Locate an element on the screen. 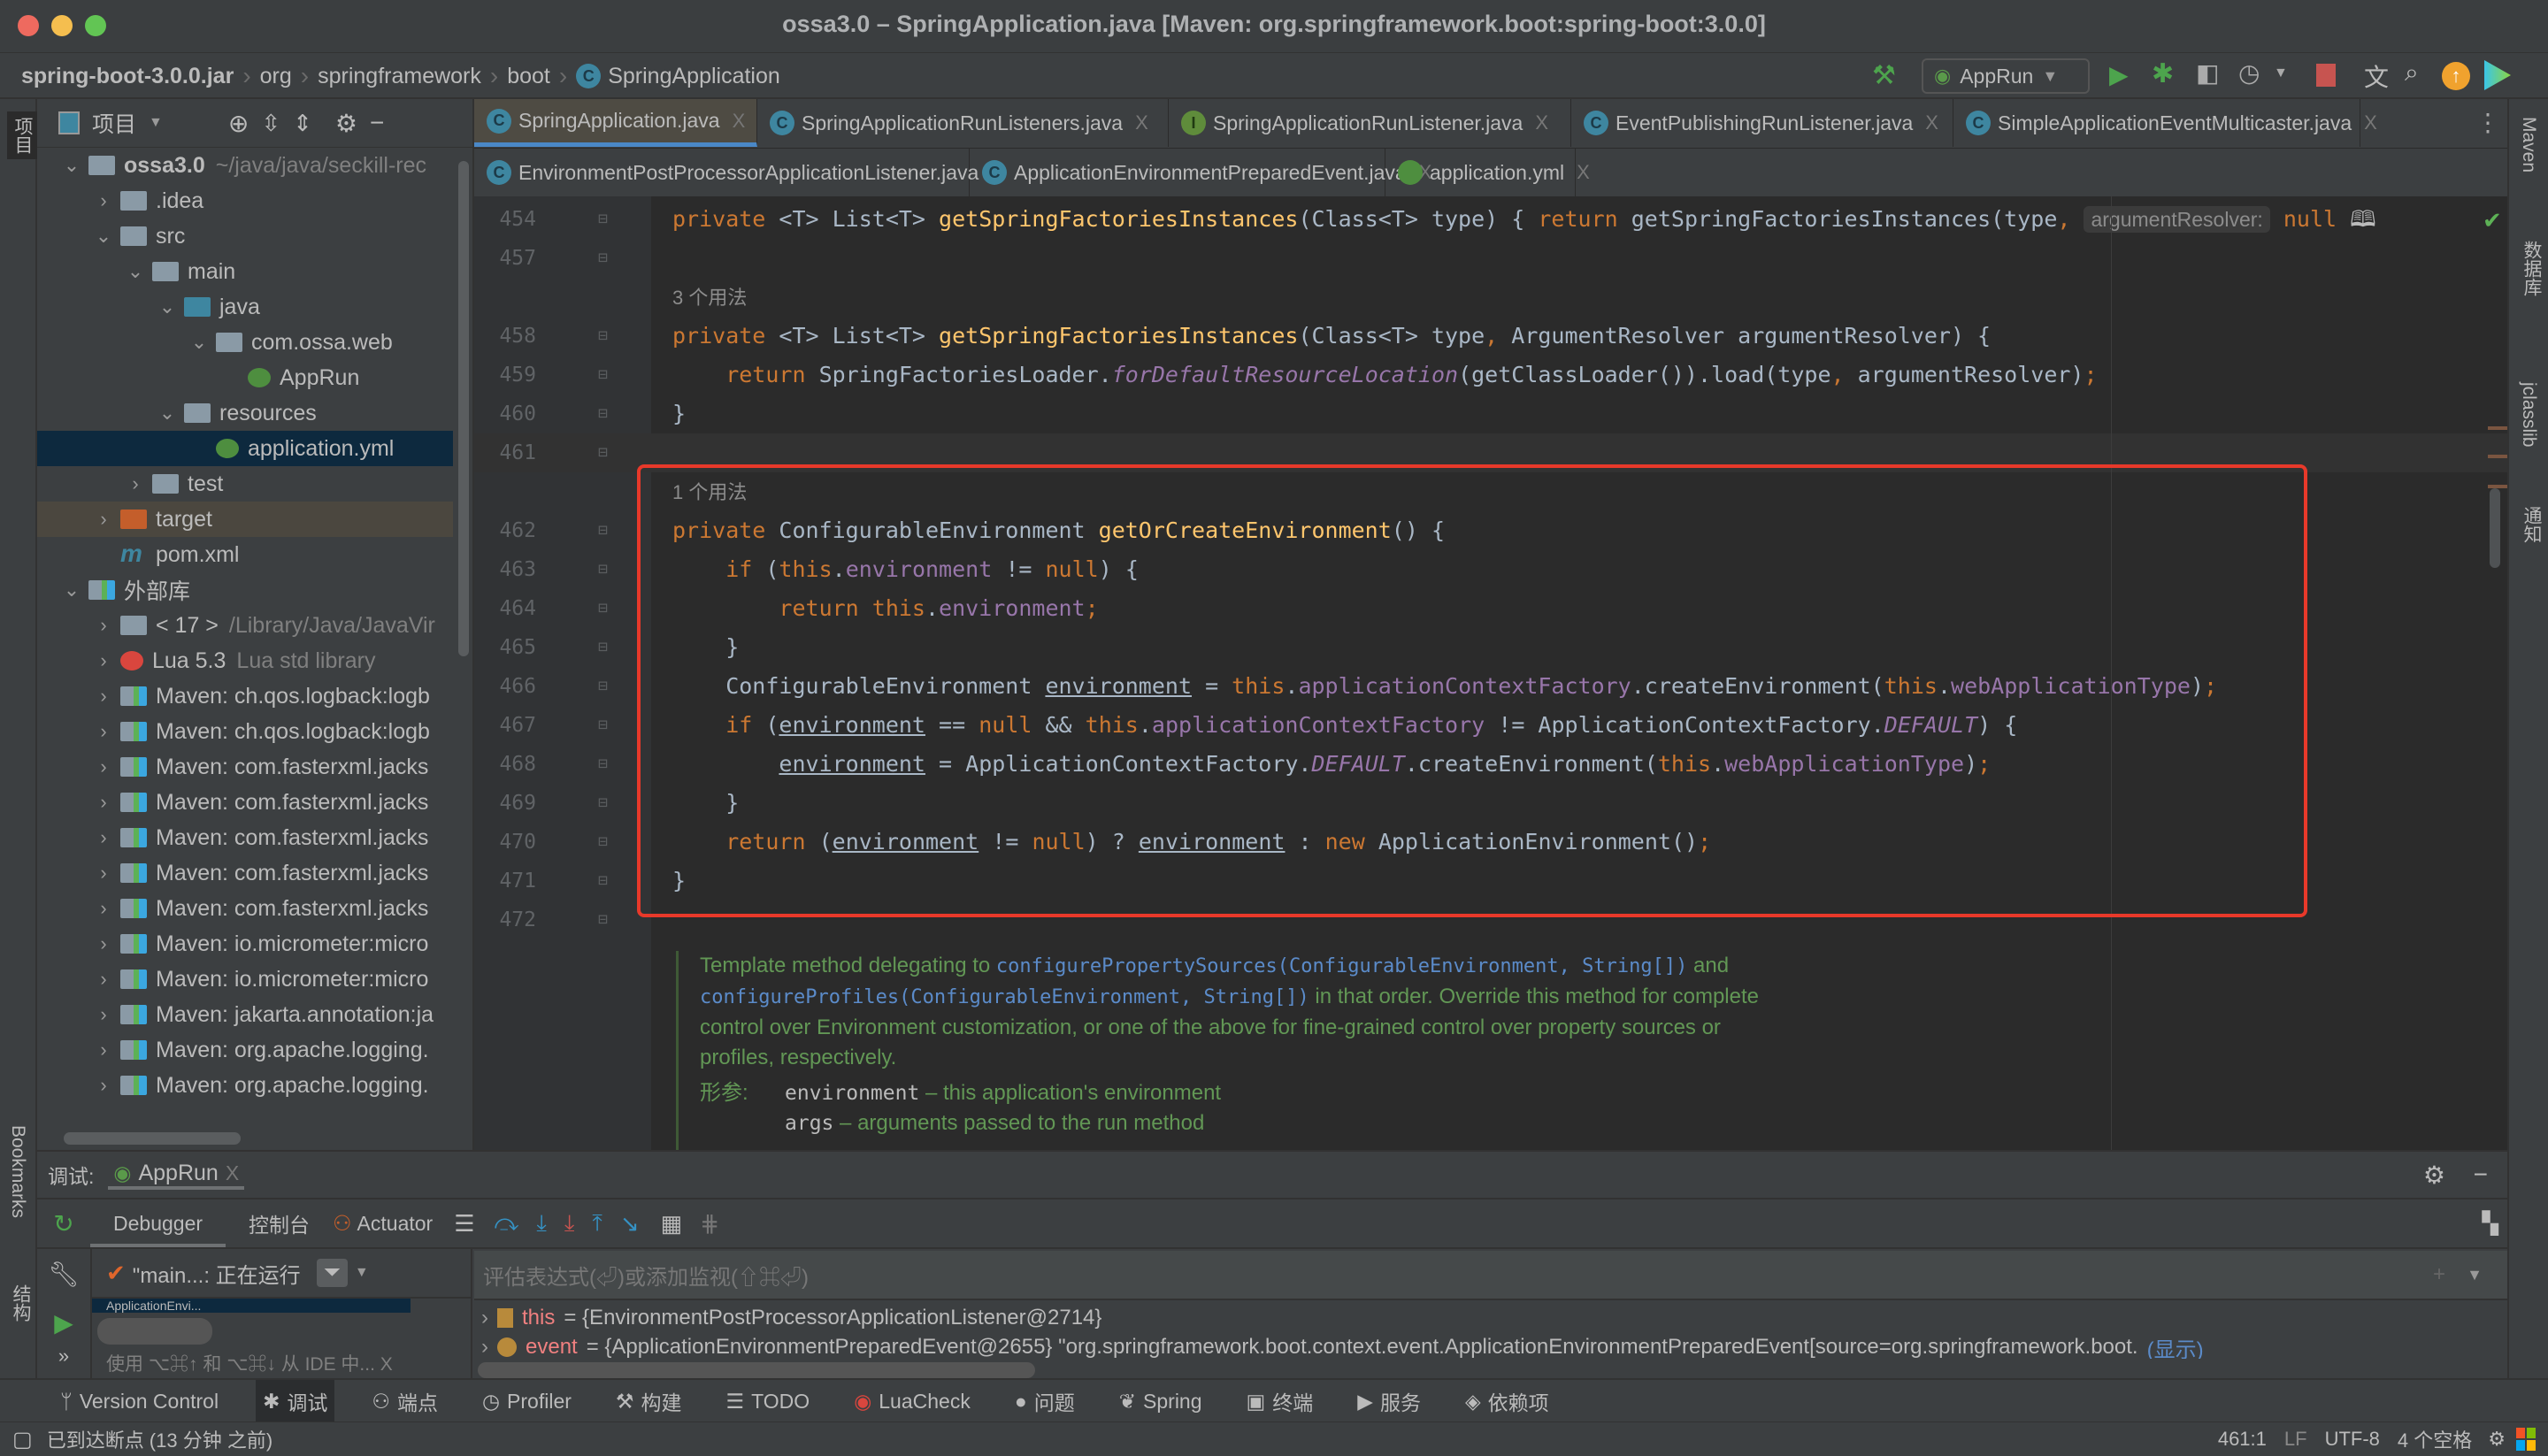  database-tool-button: 数据库 is located at coordinates (2531, 268).